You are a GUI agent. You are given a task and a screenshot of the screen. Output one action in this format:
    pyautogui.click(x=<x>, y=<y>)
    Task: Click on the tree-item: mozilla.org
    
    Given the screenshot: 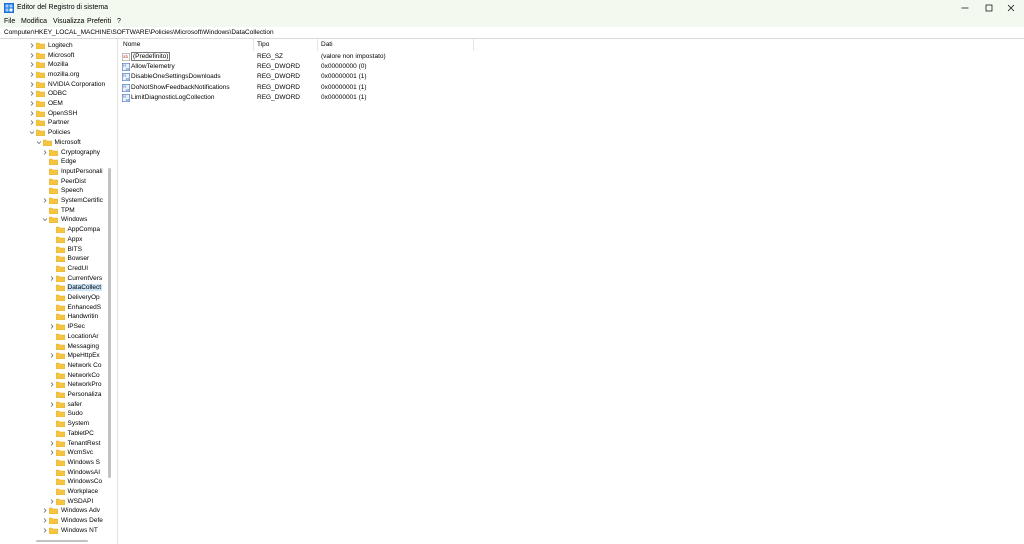 What is the action you would take?
    pyautogui.click(x=54, y=75)
    